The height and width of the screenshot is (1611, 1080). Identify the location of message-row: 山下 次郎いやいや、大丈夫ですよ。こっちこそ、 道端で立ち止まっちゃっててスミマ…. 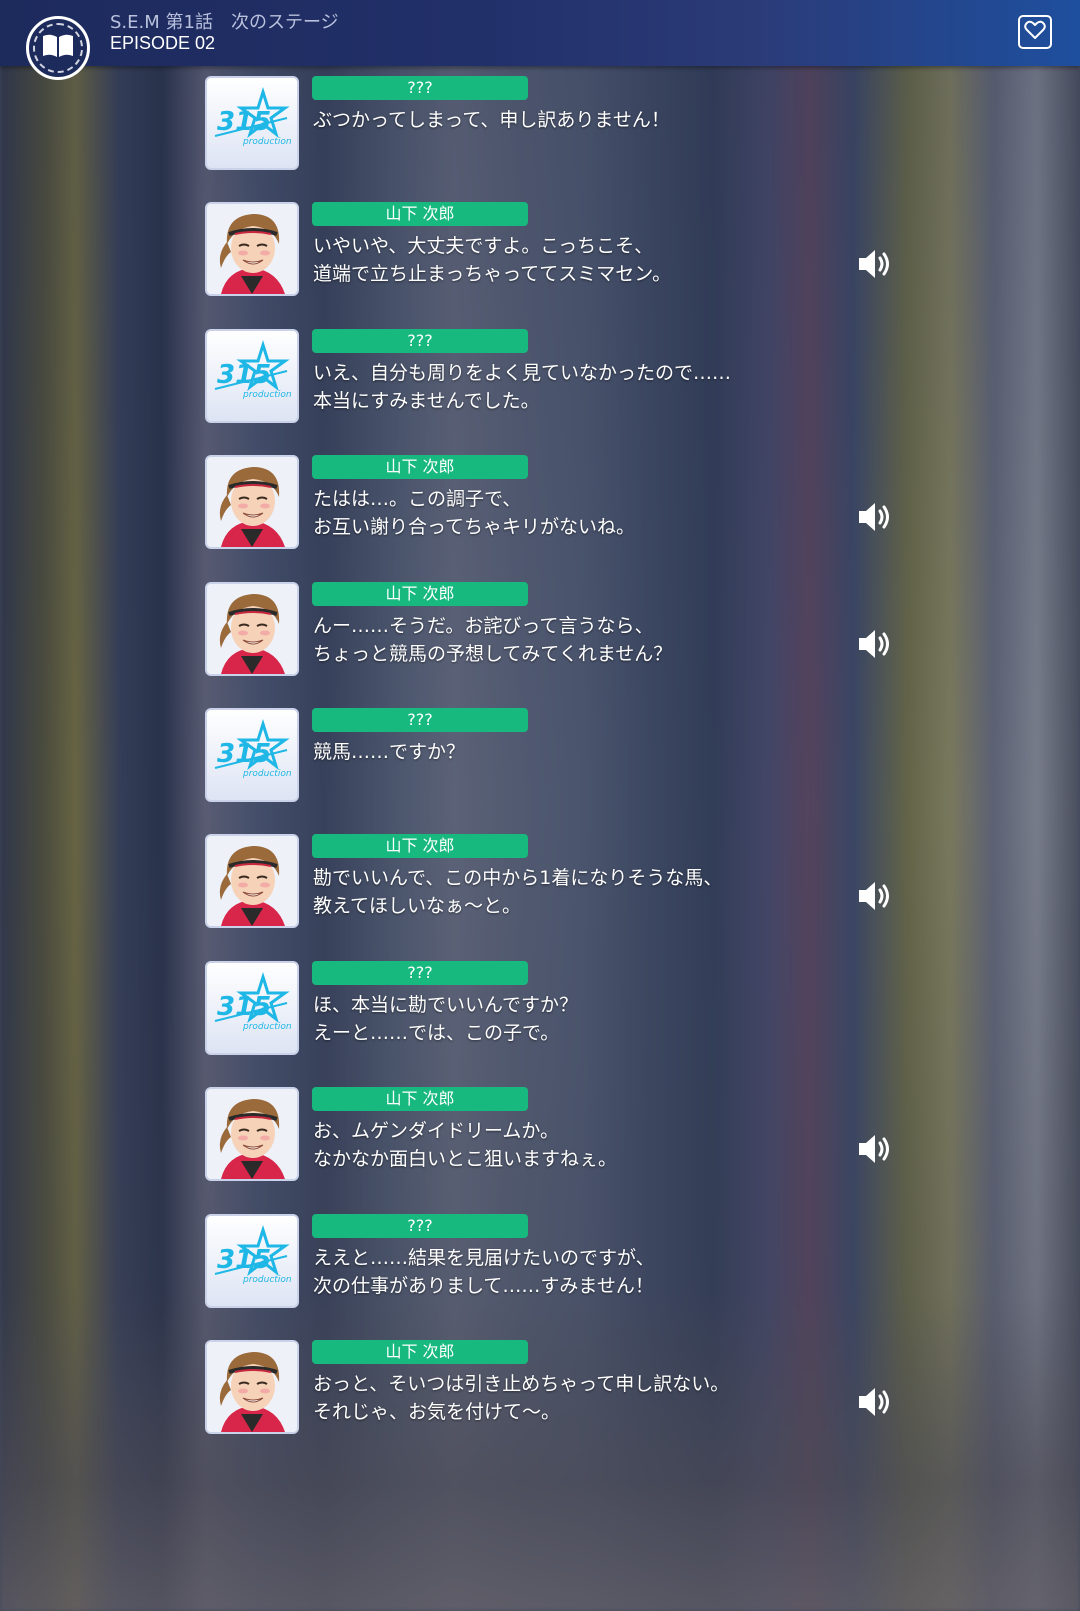
(555, 250).